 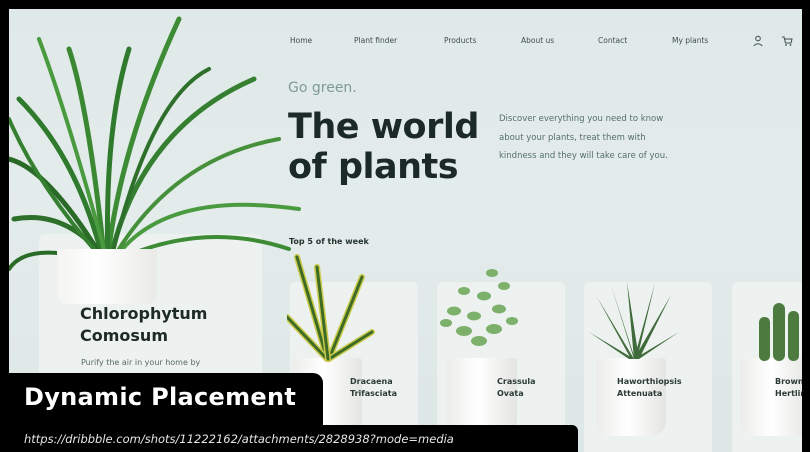 What do you see at coordinates (758, 40) in the screenshot?
I see `user-icon` at bounding box center [758, 40].